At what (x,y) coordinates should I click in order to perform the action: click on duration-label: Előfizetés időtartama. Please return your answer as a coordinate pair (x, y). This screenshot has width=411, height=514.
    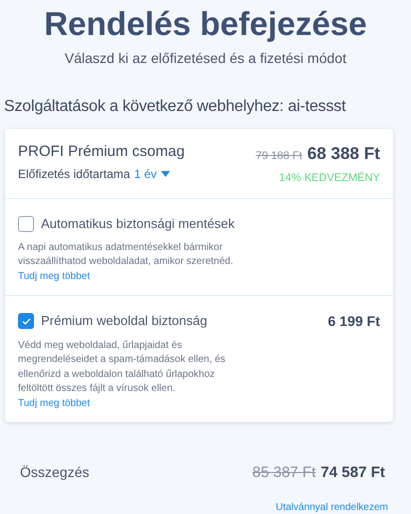
    Looking at the image, I should click on (74, 174).